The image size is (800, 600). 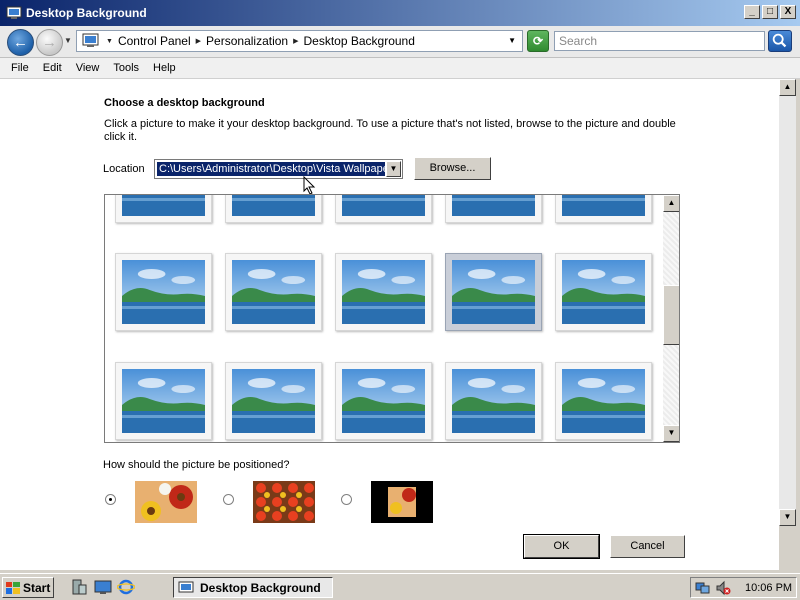 I want to click on mouse-cursor-icon, so click(x=309, y=185).